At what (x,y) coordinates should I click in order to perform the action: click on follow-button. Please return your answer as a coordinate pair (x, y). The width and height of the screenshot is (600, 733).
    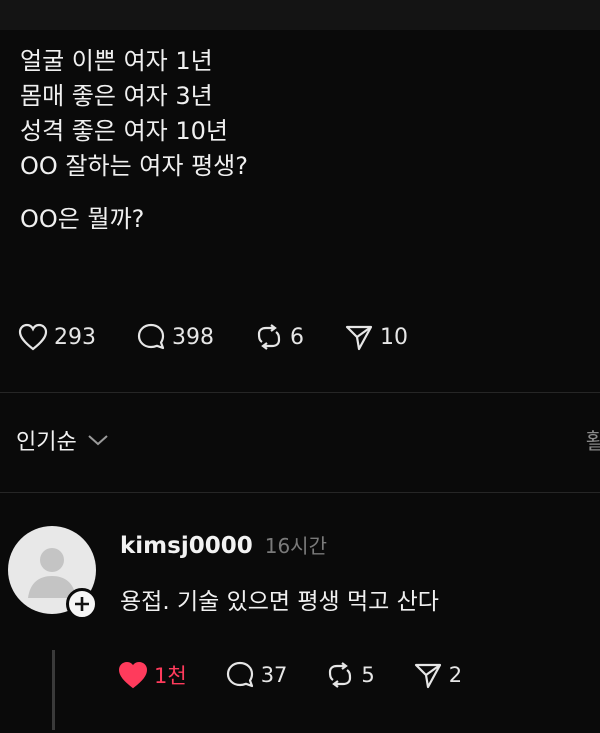
    Looking at the image, I should click on (82, 604).